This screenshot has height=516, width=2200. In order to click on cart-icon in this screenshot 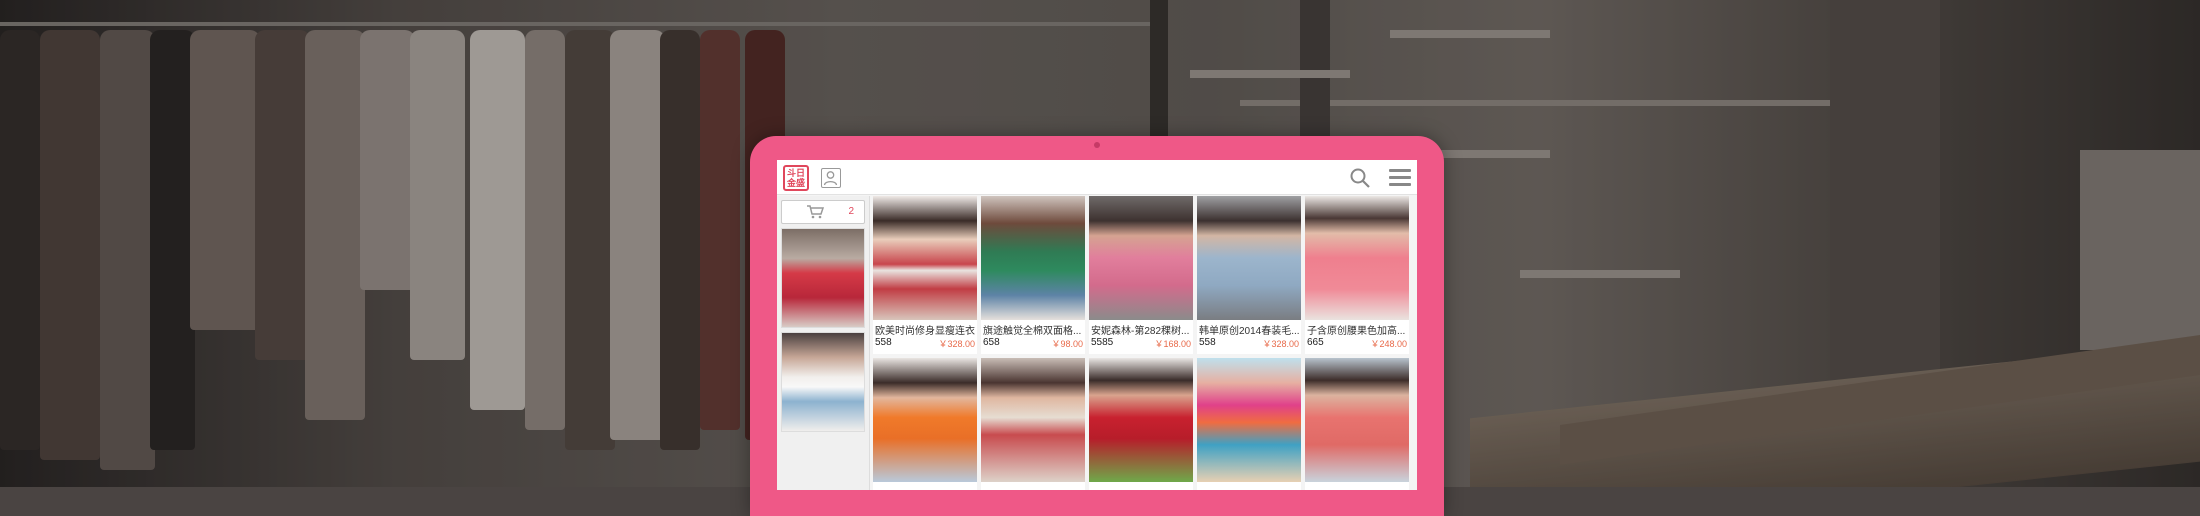, I will do `click(815, 212)`.